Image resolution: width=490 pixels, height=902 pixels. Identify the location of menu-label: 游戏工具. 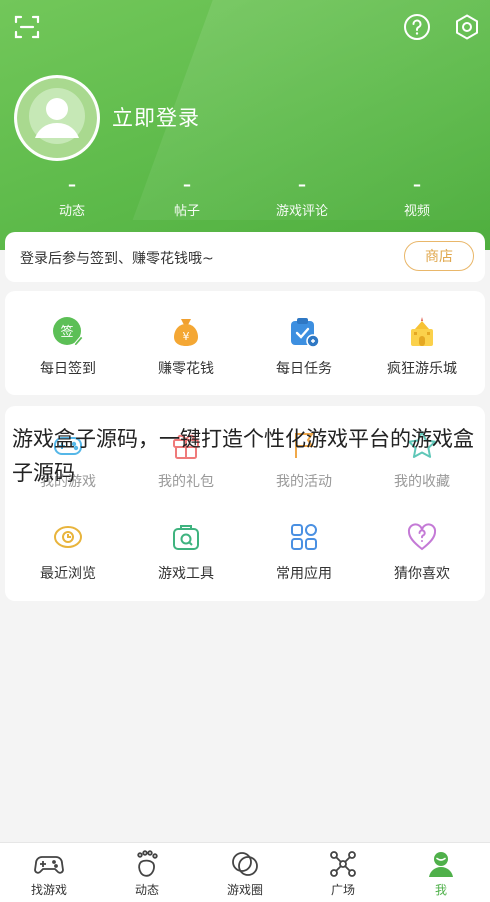
(186, 574).